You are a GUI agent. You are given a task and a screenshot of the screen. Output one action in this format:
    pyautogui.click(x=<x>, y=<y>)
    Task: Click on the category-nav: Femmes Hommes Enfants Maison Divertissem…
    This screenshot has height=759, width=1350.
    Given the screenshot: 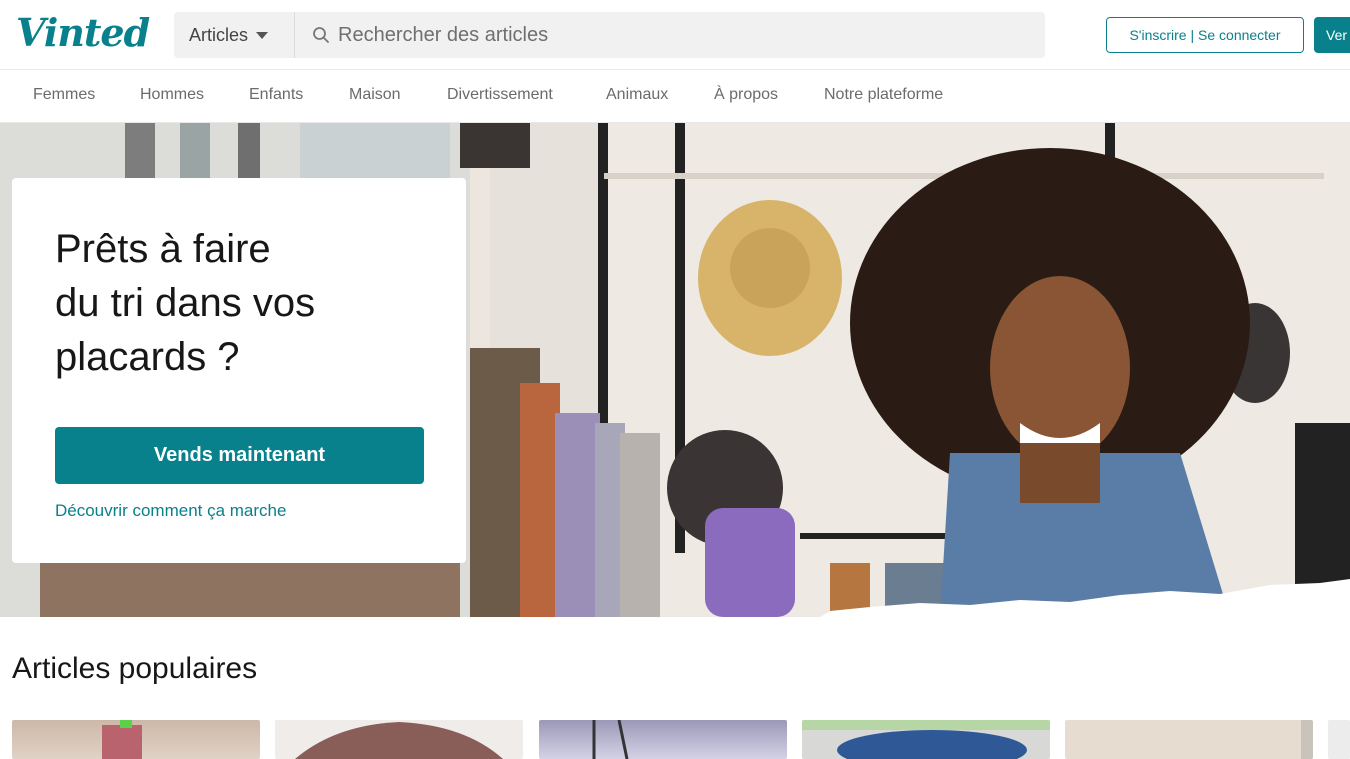 What is the action you would take?
    pyautogui.click(x=675, y=96)
    